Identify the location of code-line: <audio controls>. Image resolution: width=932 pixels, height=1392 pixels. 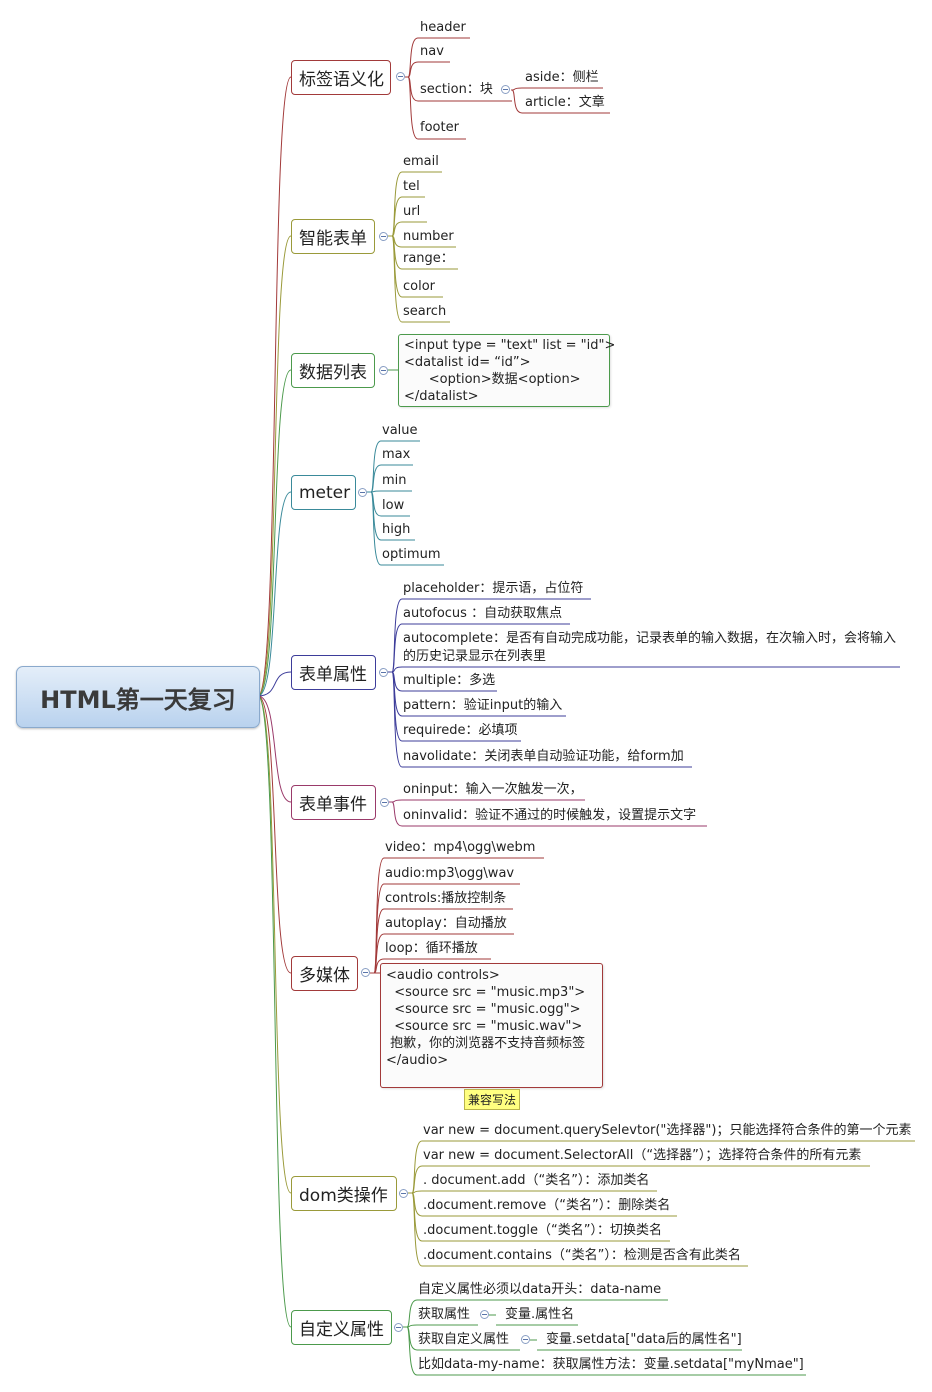
(443, 975).